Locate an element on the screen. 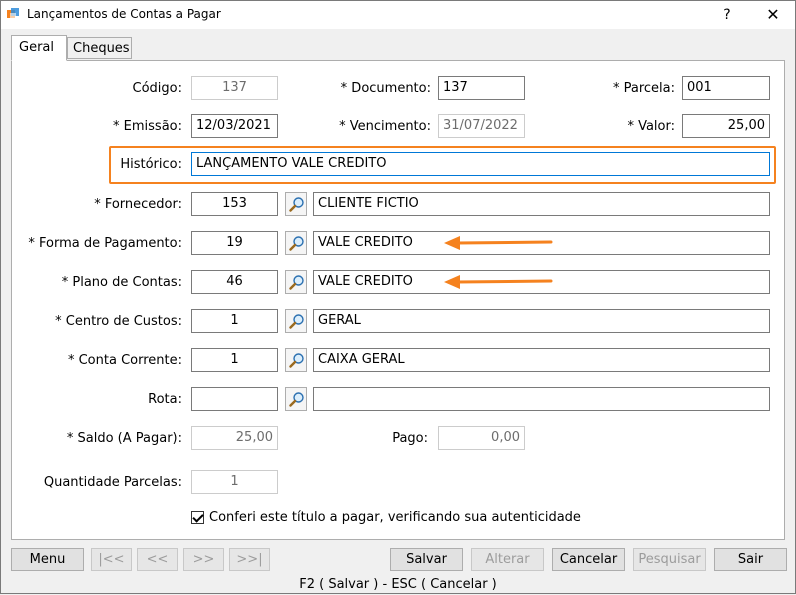  historico-field: LANÇAMENTO VALE CREDITO is located at coordinates (480, 164).